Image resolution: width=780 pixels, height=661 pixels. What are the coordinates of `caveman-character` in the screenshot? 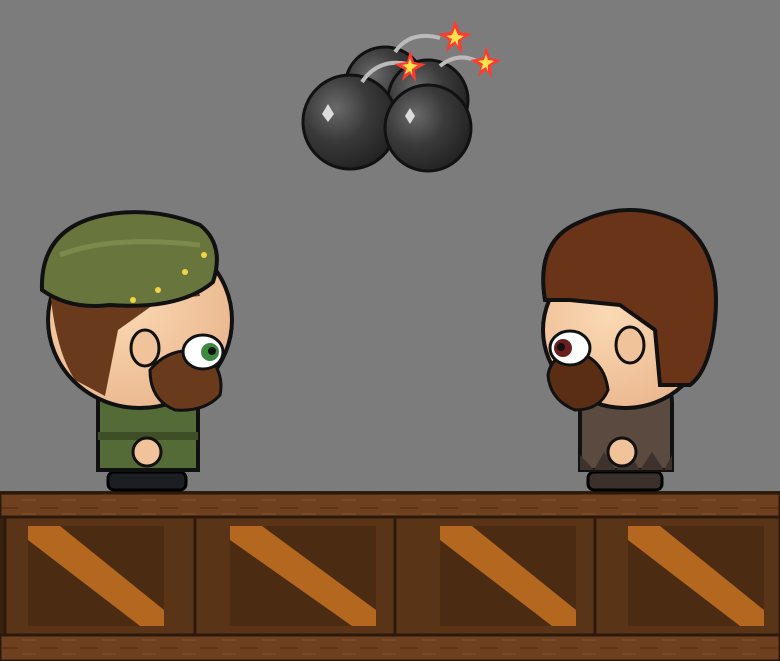 It's located at (629, 350).